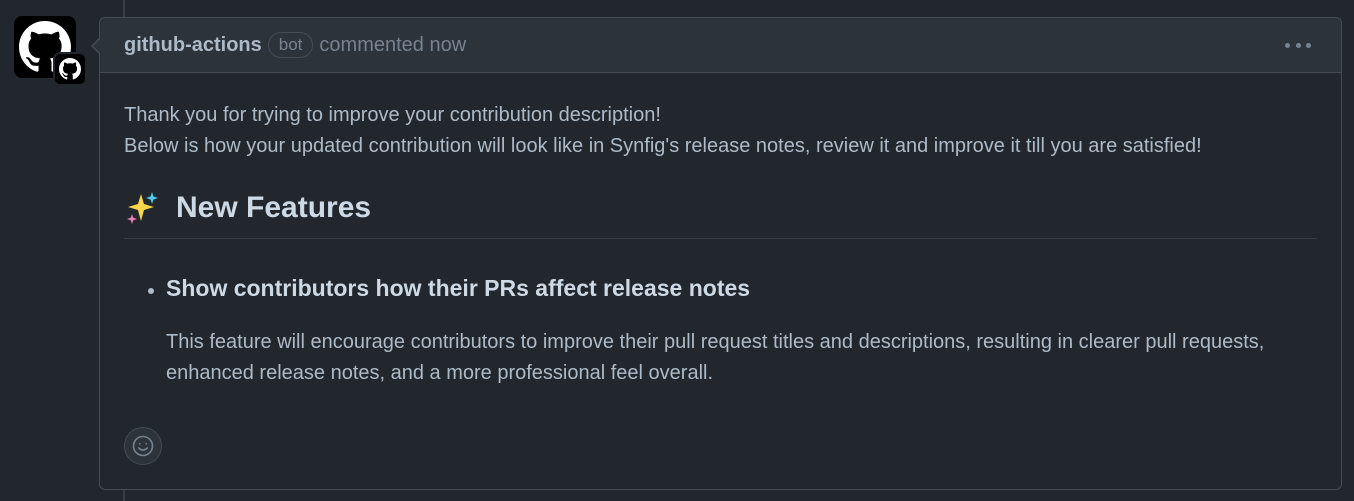 The image size is (1354, 501). I want to click on kebab-horizontal-icon, so click(1298, 45).